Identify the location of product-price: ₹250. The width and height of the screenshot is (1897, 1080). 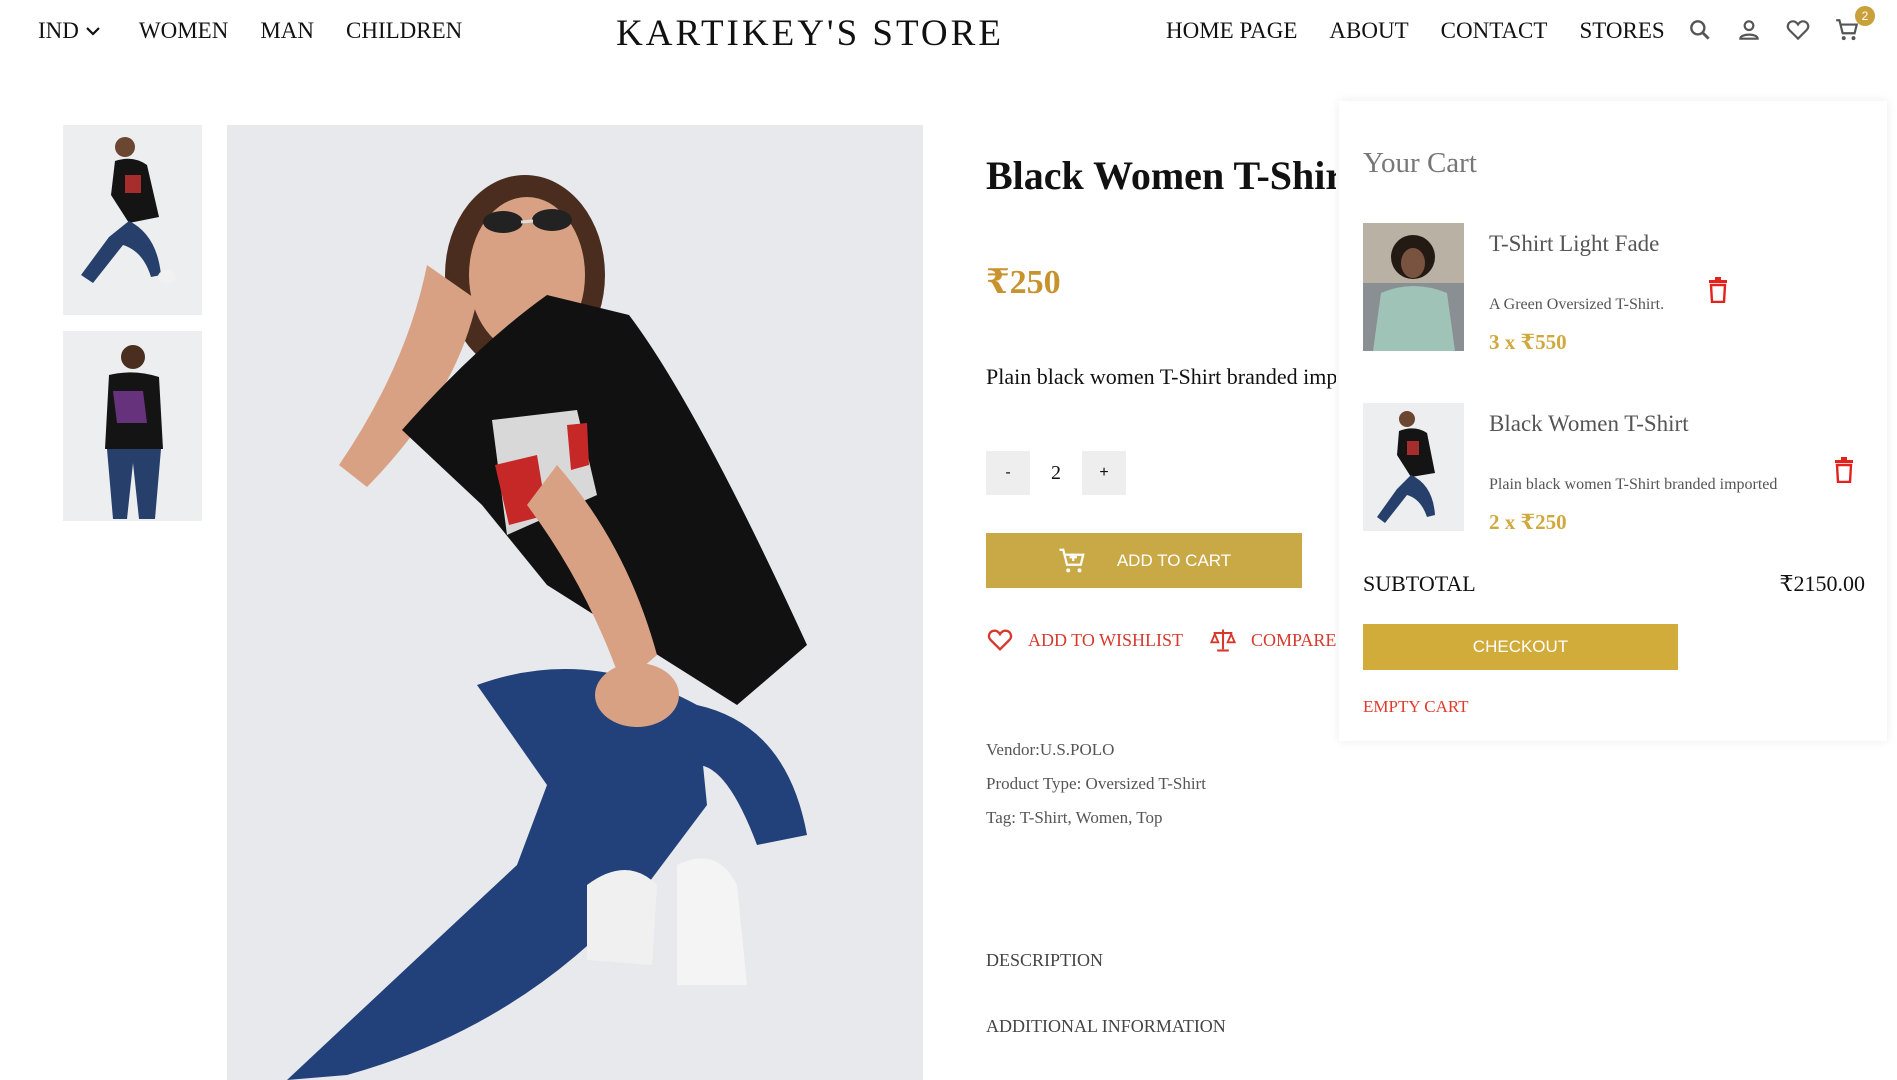
(1023, 282).